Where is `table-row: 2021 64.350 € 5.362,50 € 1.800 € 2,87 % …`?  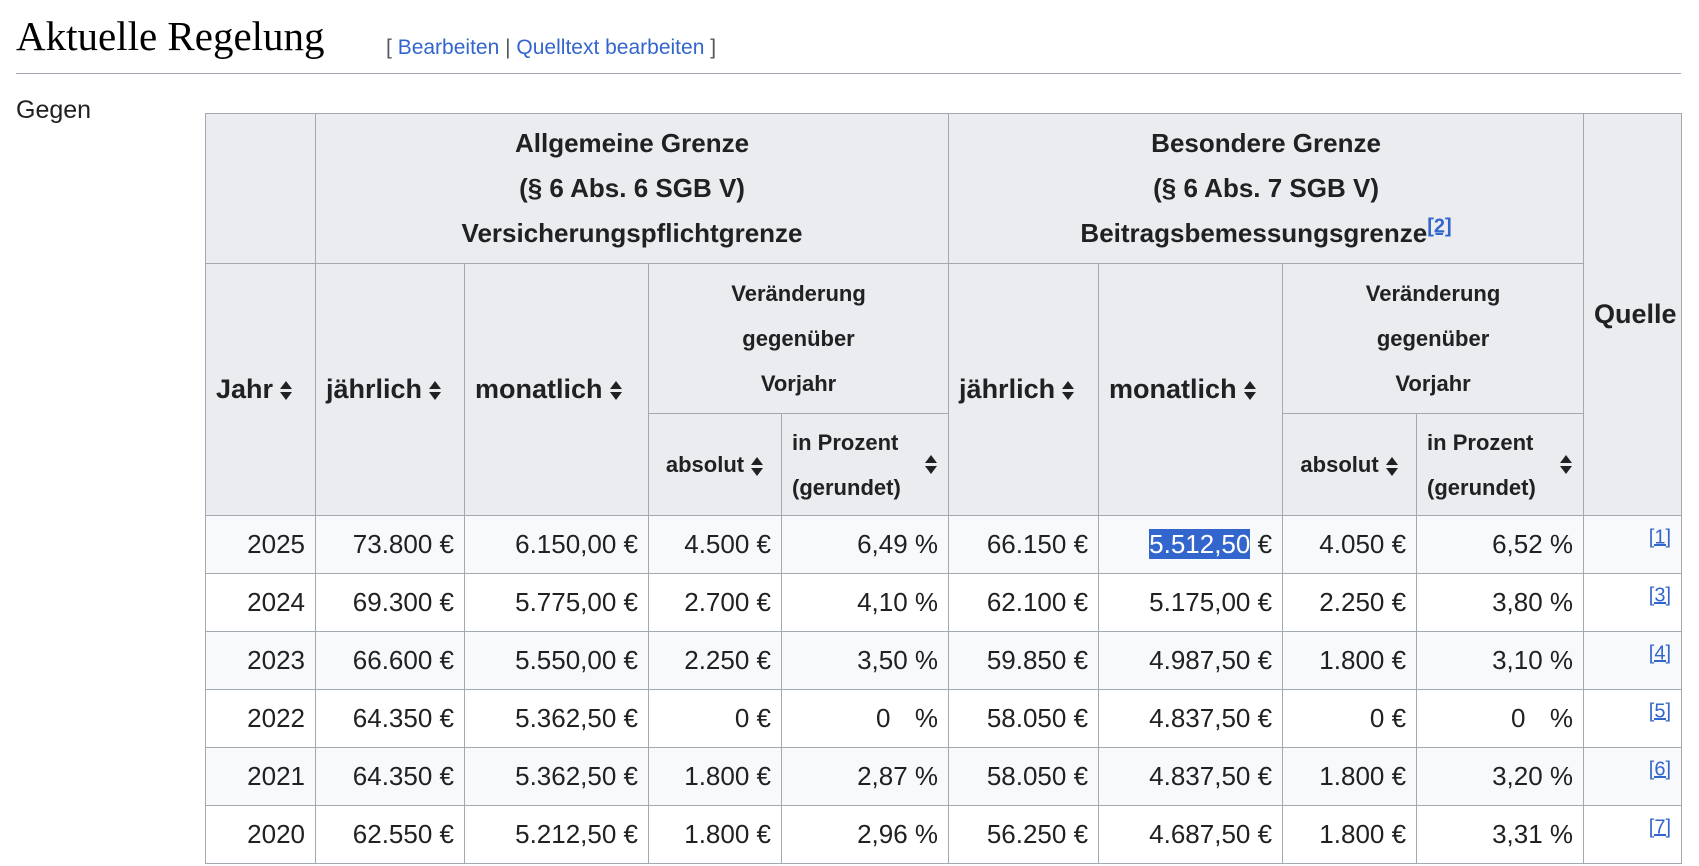 table-row: 2021 64.350 € 5.362,50 € 1.800 € 2,87 % … is located at coordinates (944, 776).